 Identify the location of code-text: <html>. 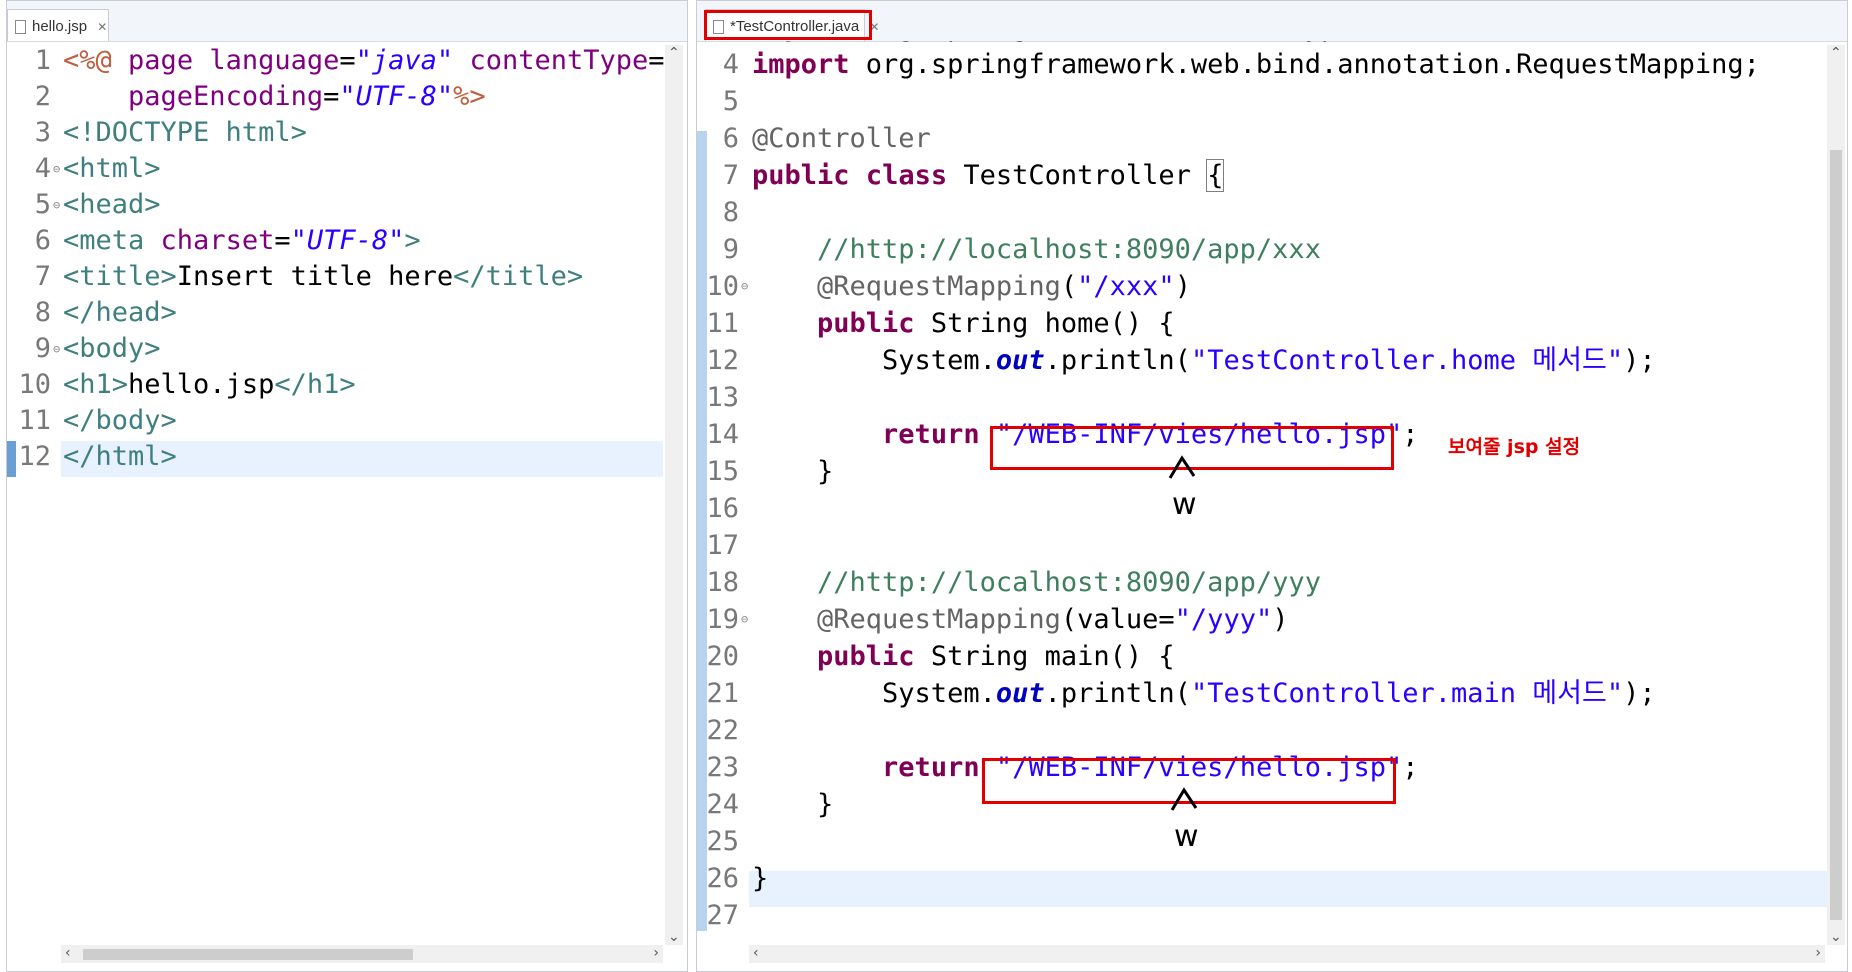
(112, 168).